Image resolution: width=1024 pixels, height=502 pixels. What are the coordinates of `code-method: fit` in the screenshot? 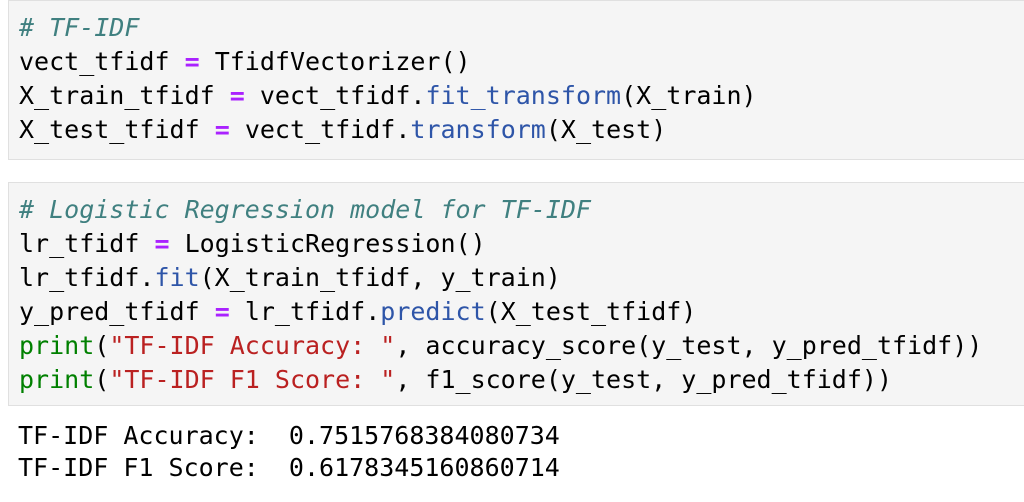 It's located at (177, 277).